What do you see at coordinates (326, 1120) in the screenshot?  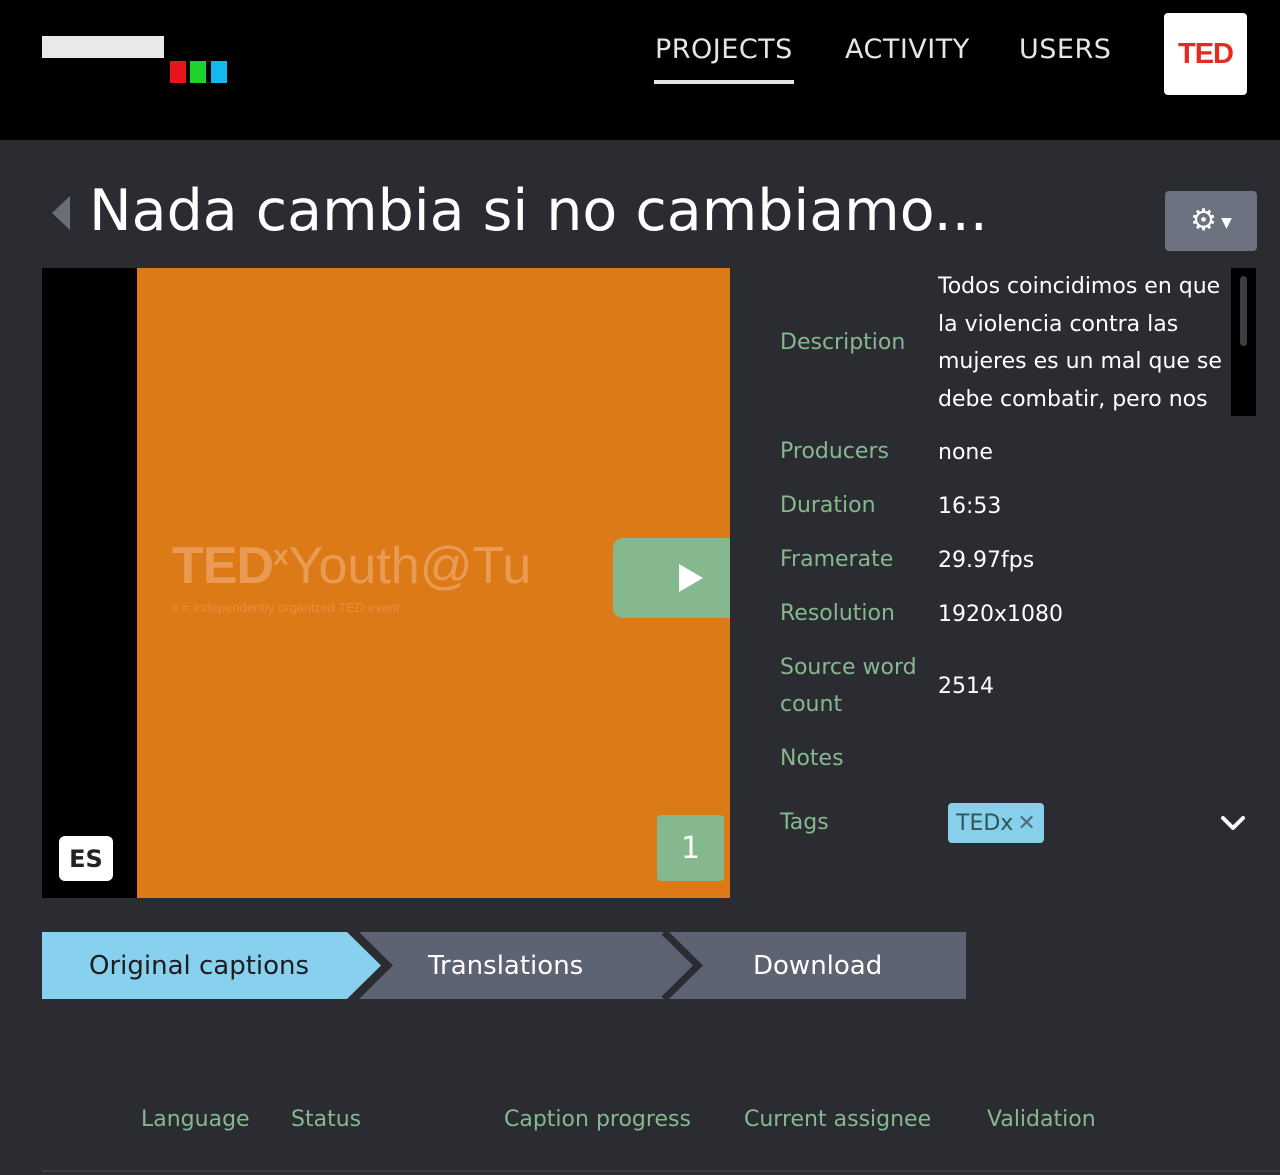 I see `column-status: Status` at bounding box center [326, 1120].